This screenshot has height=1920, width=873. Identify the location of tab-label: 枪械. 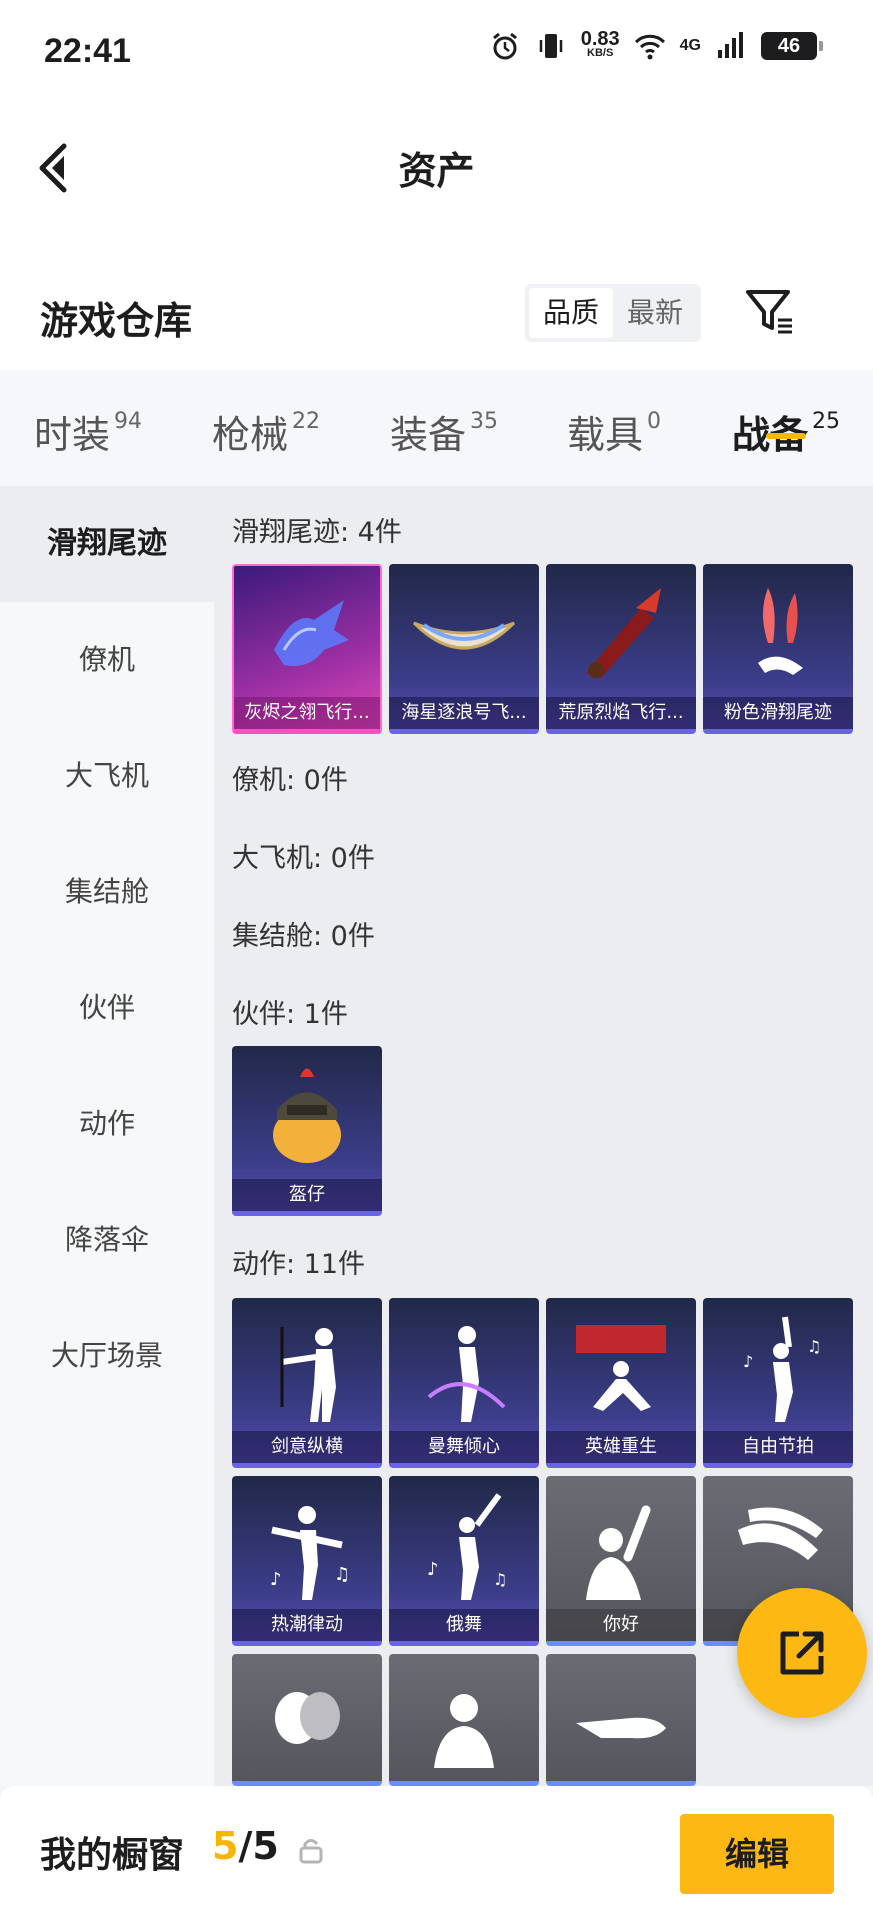
(250, 435).